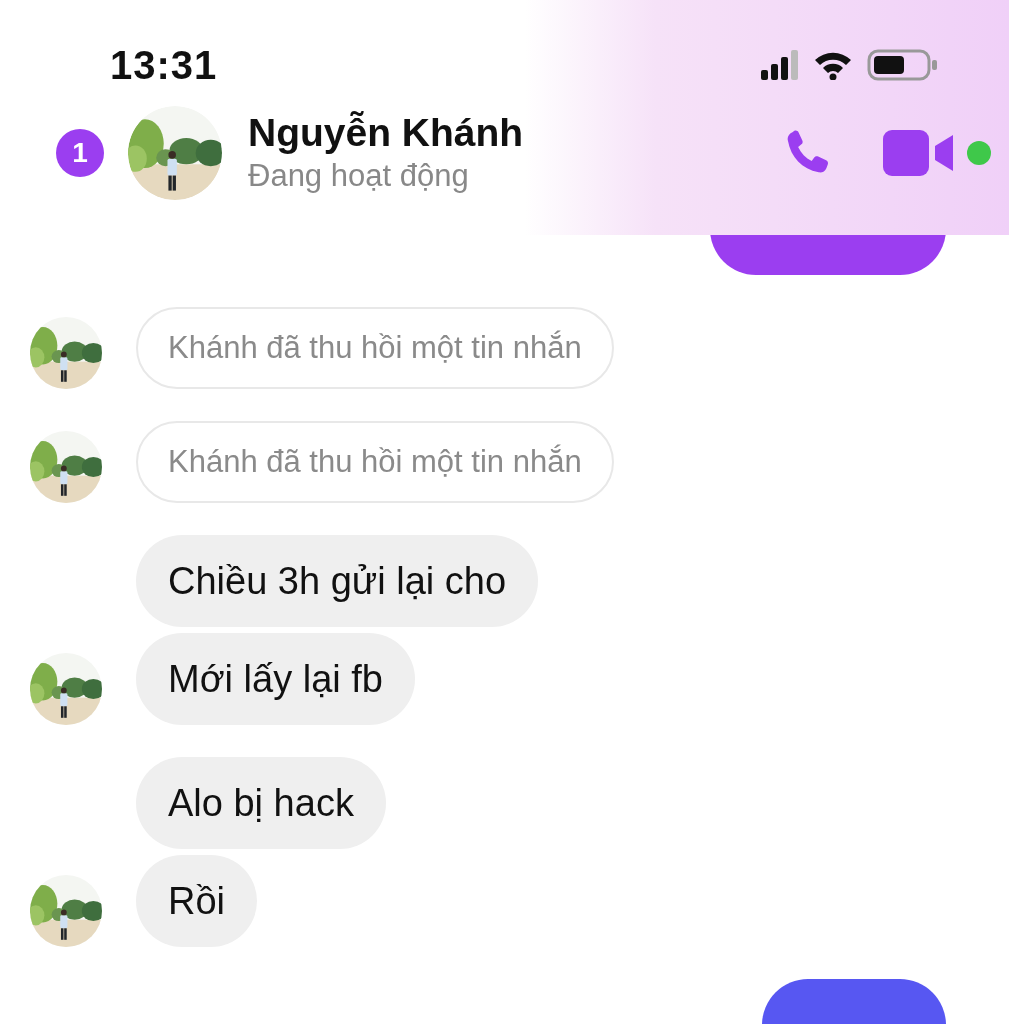  I want to click on presence-status: Đang hoạt động, so click(359, 175).